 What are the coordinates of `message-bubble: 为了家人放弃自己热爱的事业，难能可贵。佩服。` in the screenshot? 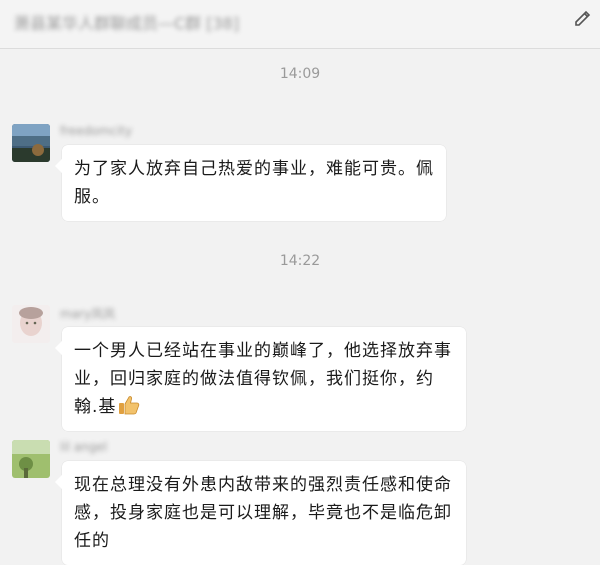 It's located at (250, 183).